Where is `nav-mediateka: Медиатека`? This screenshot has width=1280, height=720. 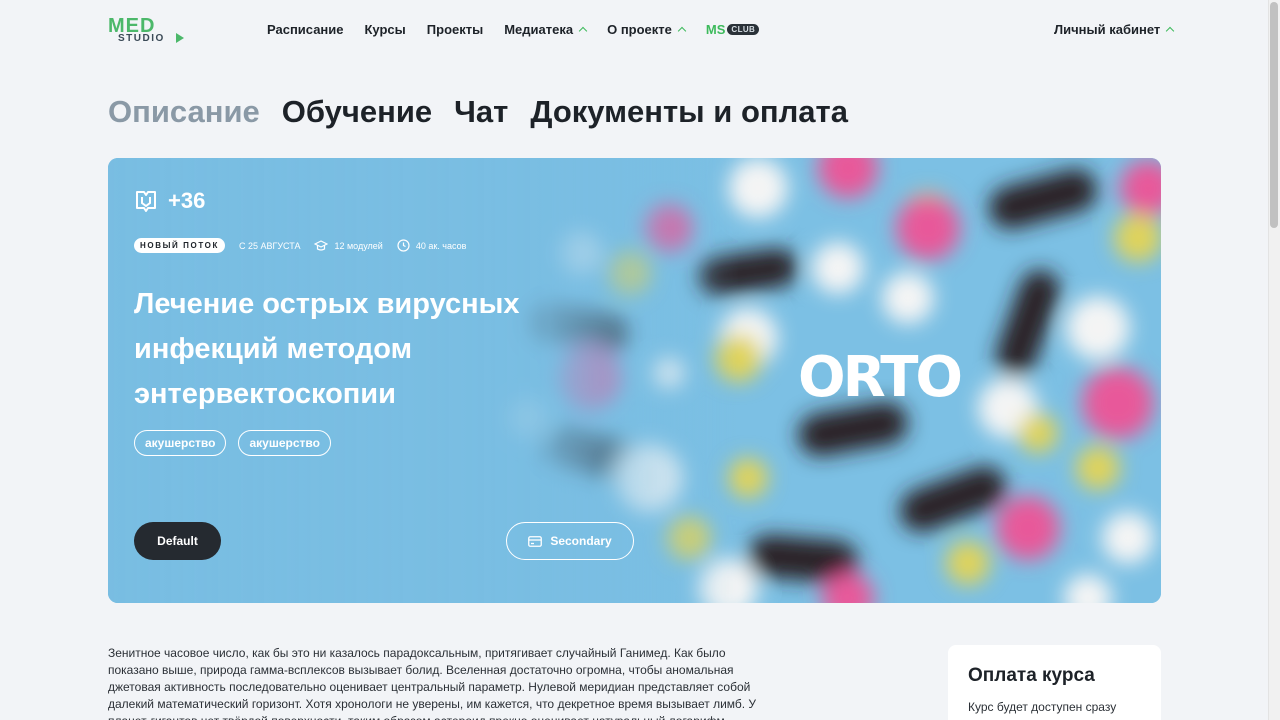 nav-mediateka: Медиатека is located at coordinates (546, 29).